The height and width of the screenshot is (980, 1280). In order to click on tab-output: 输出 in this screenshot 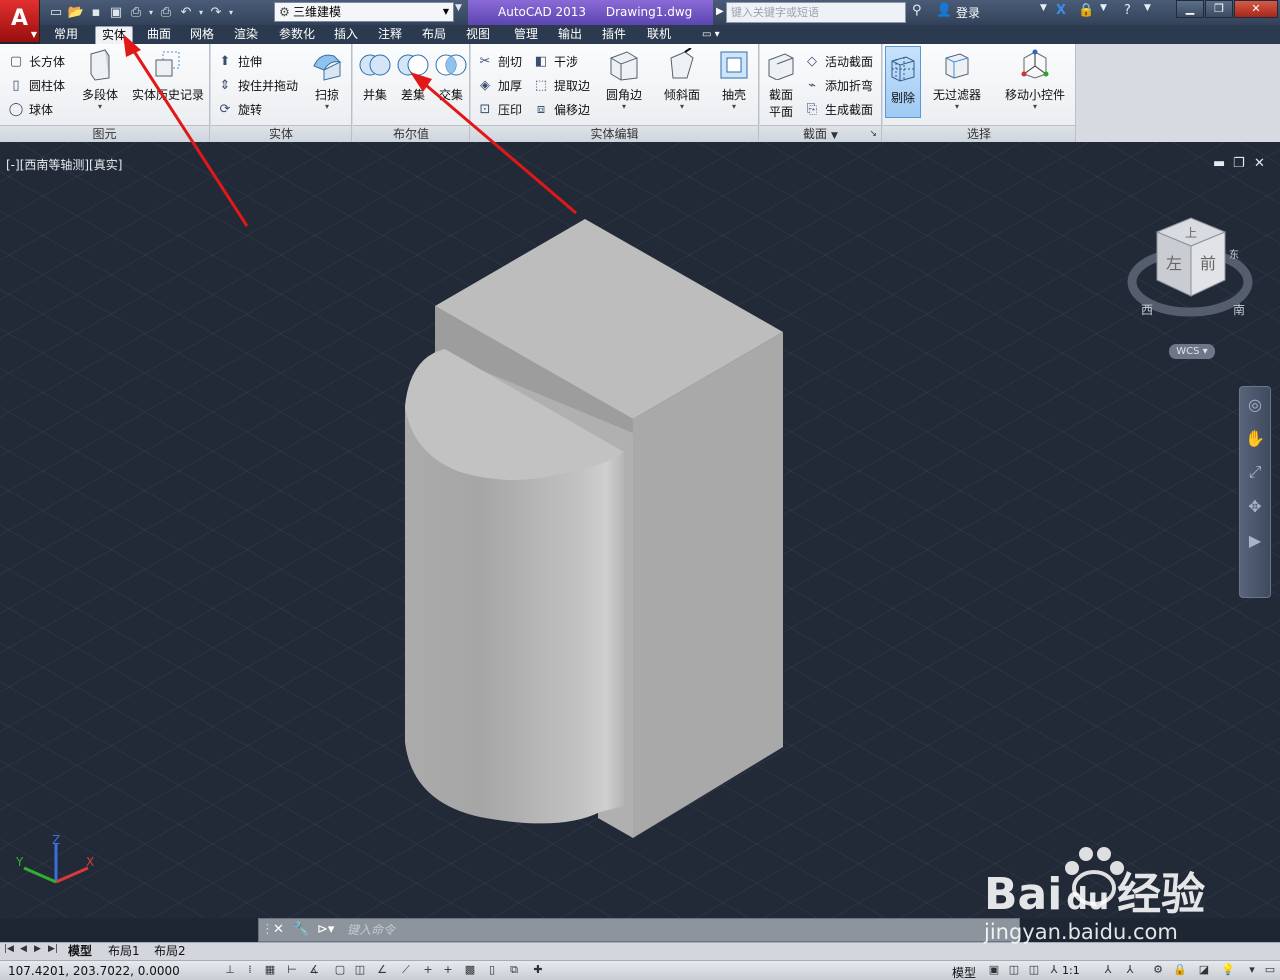, I will do `click(570, 35)`.